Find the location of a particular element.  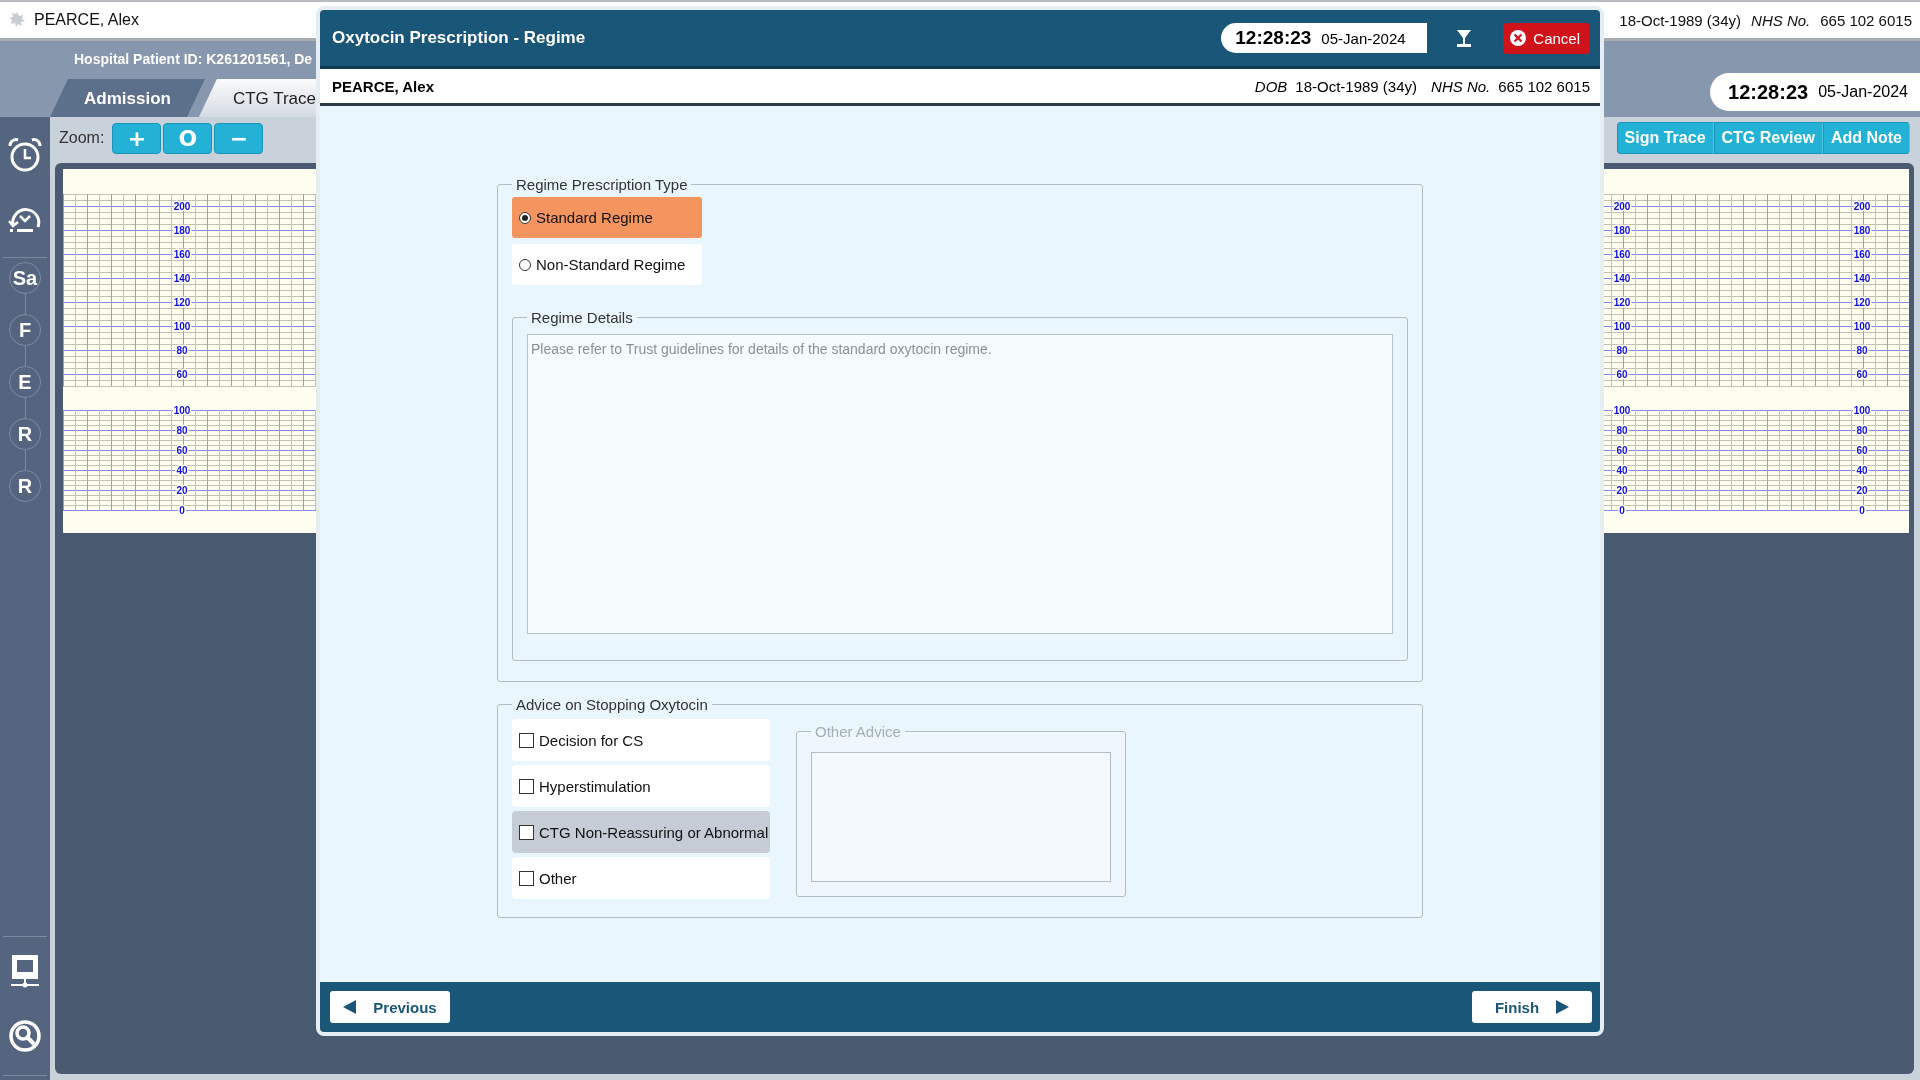

patient-name: PEARCE, Alex is located at coordinates (86, 20).